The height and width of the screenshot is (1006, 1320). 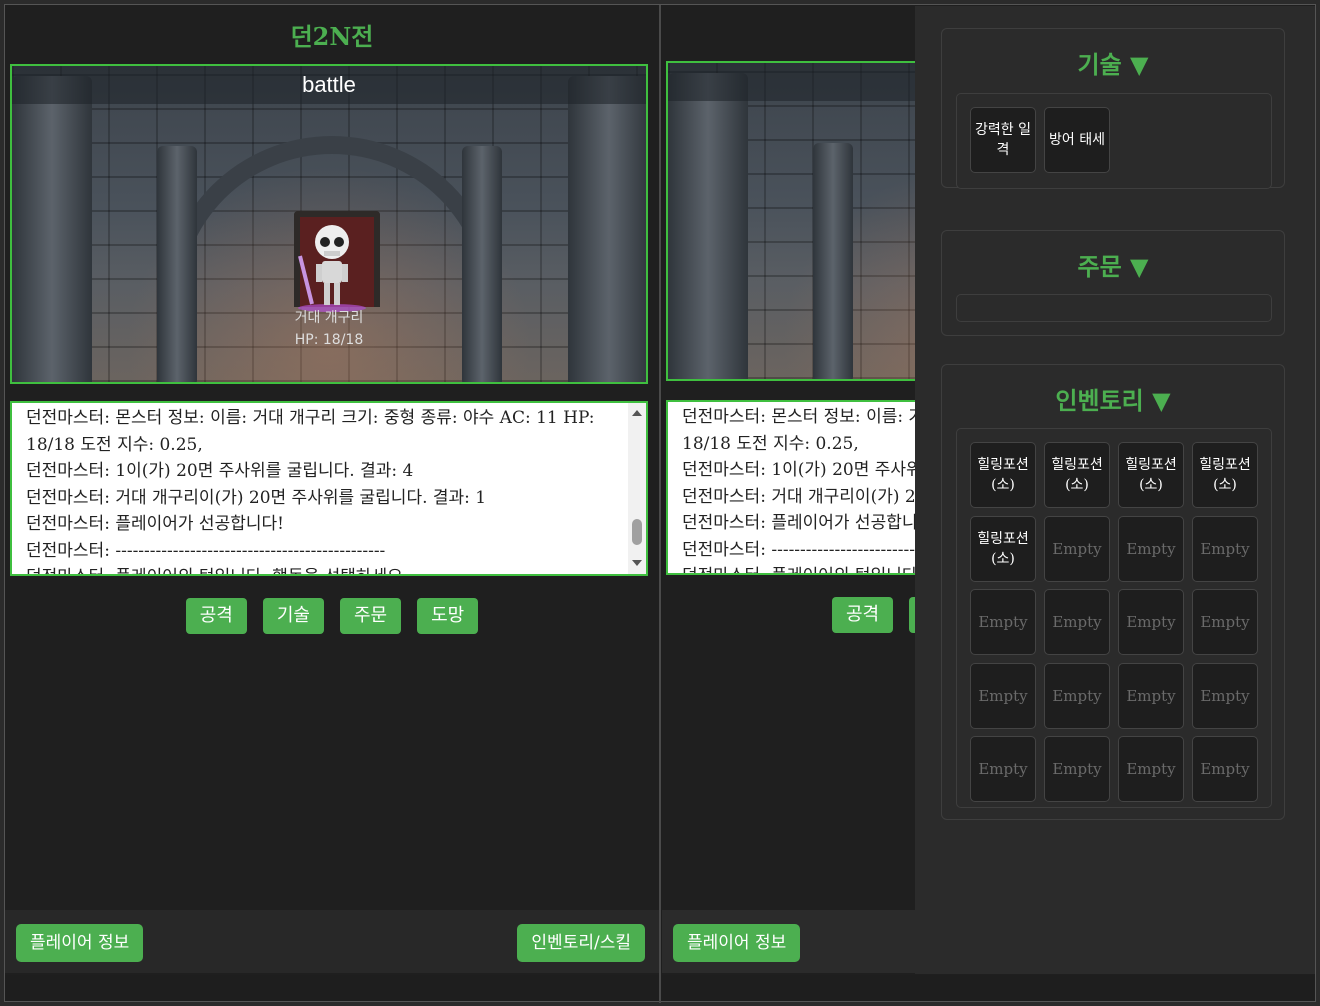 What do you see at coordinates (637, 488) in the screenshot?
I see `log-scrollbar` at bounding box center [637, 488].